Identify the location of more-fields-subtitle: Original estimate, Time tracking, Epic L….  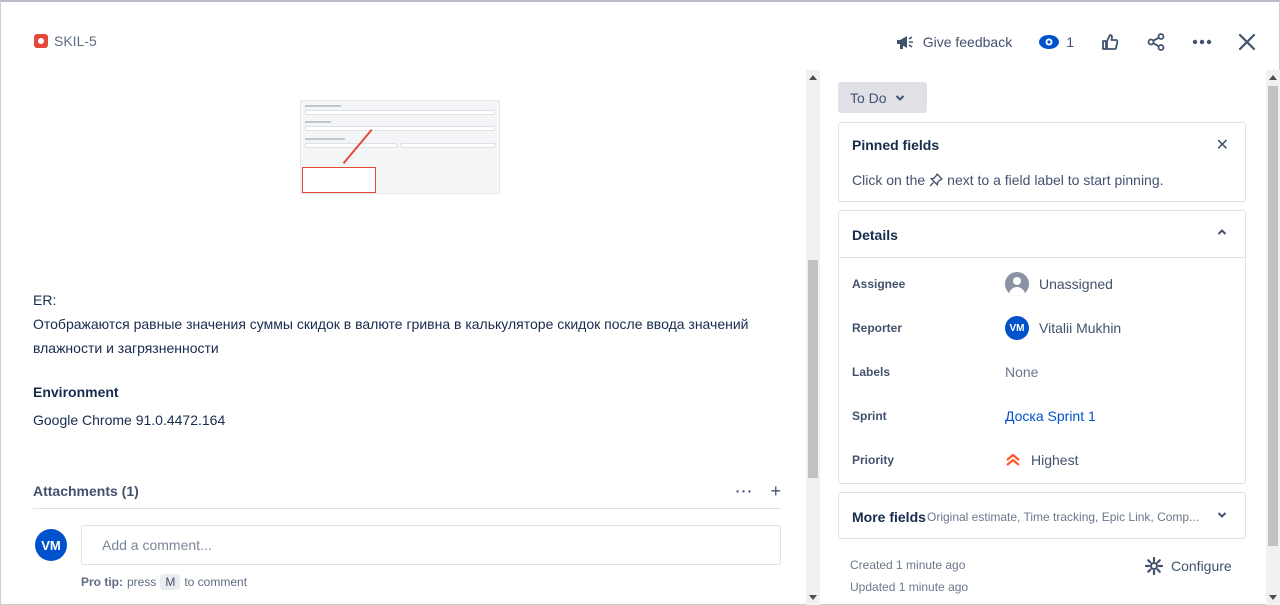
(1063, 517).